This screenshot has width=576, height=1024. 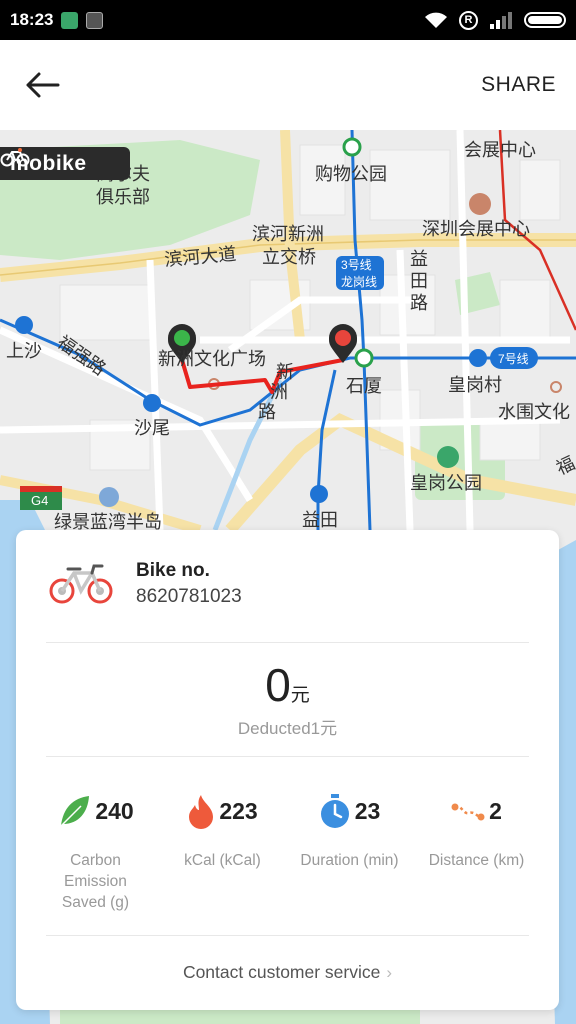 What do you see at coordinates (200, 257) in the screenshot?
I see `map-label: 滨河大道` at bounding box center [200, 257].